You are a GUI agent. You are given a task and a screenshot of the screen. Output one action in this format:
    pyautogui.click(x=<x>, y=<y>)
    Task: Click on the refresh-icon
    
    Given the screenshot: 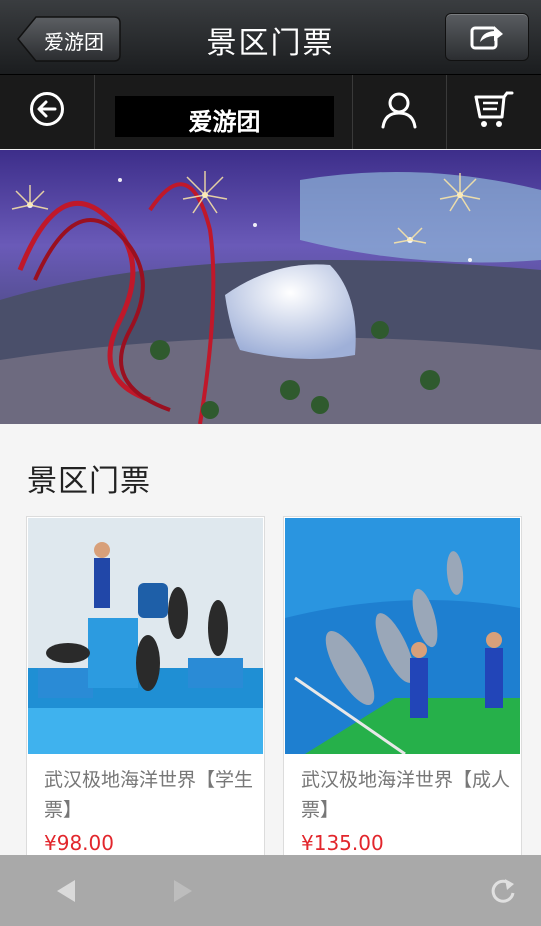 What is the action you would take?
    pyautogui.click(x=503, y=891)
    